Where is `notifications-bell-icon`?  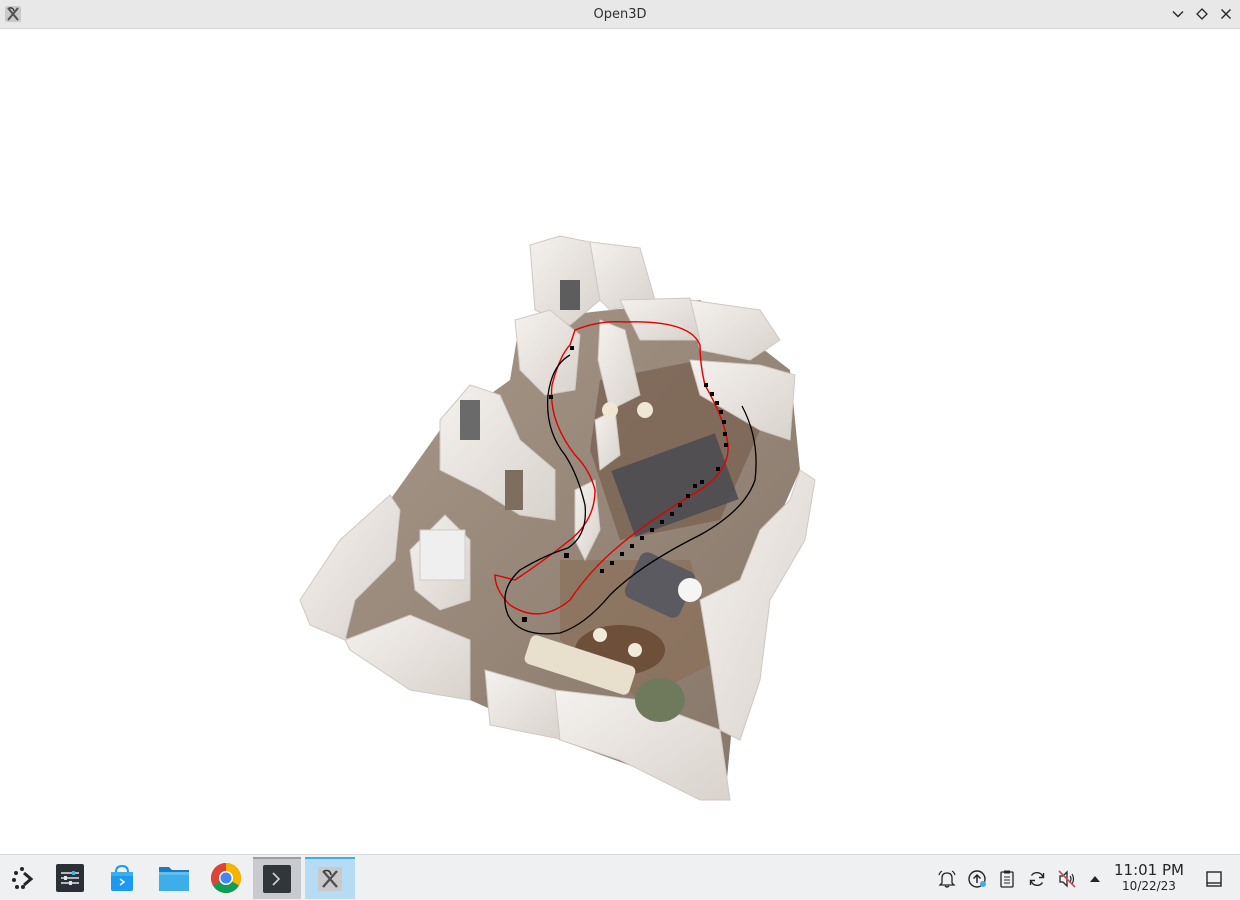
notifications-bell-icon is located at coordinates (947, 879).